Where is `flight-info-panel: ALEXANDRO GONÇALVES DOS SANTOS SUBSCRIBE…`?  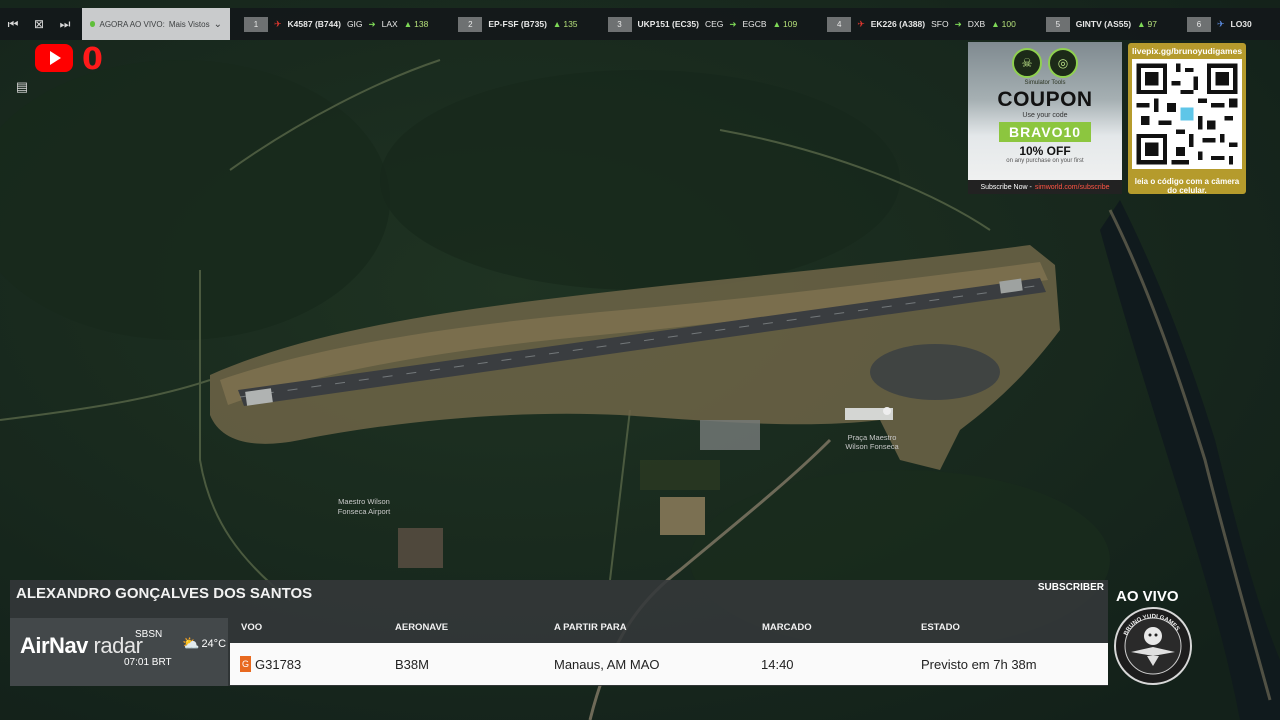
flight-info-panel: ALEXANDRO GONÇALVES DOS SANTOS SUBSCRIBE… is located at coordinates (559, 633).